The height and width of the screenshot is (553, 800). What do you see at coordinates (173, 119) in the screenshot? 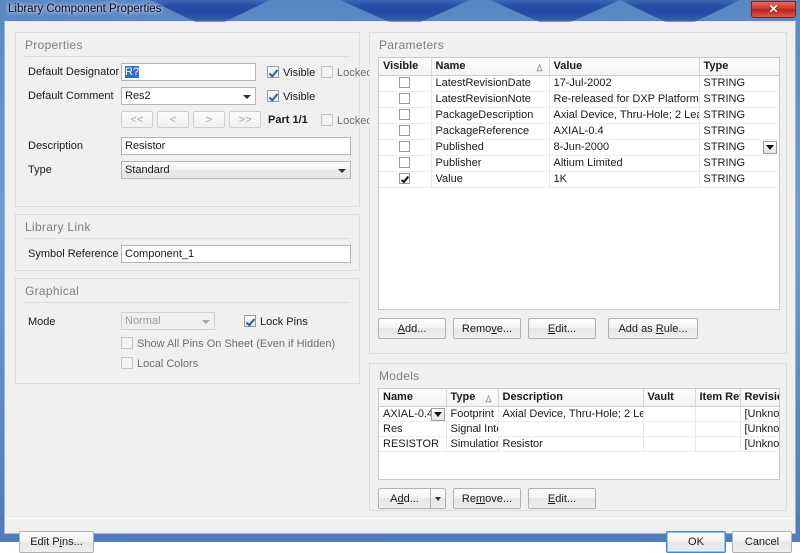
I see `part-prev-button: <` at bounding box center [173, 119].